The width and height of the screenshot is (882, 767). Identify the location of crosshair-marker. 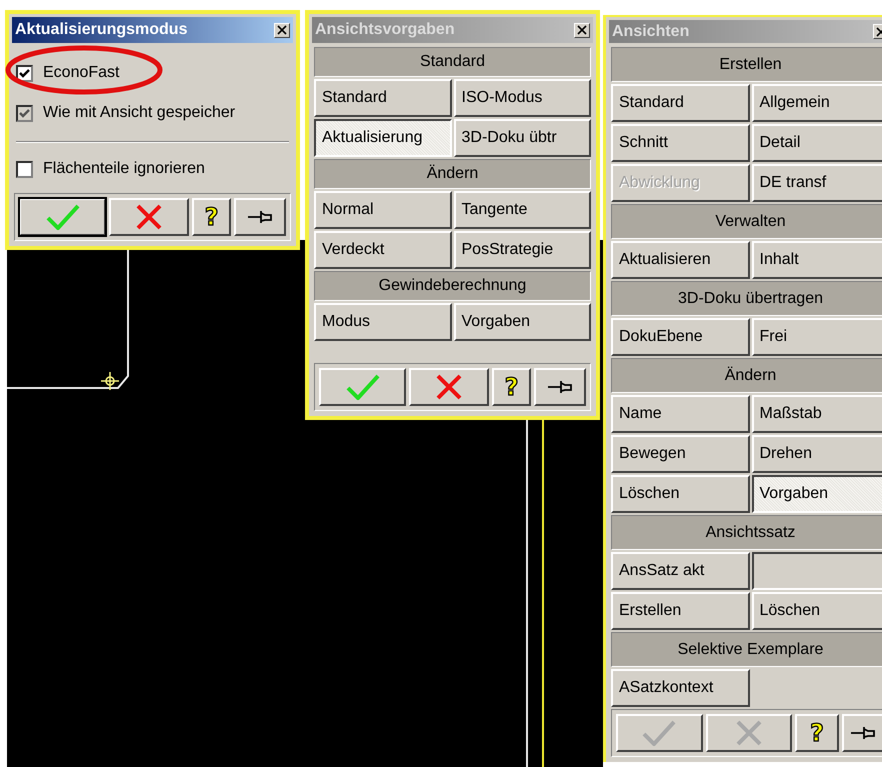
(110, 381).